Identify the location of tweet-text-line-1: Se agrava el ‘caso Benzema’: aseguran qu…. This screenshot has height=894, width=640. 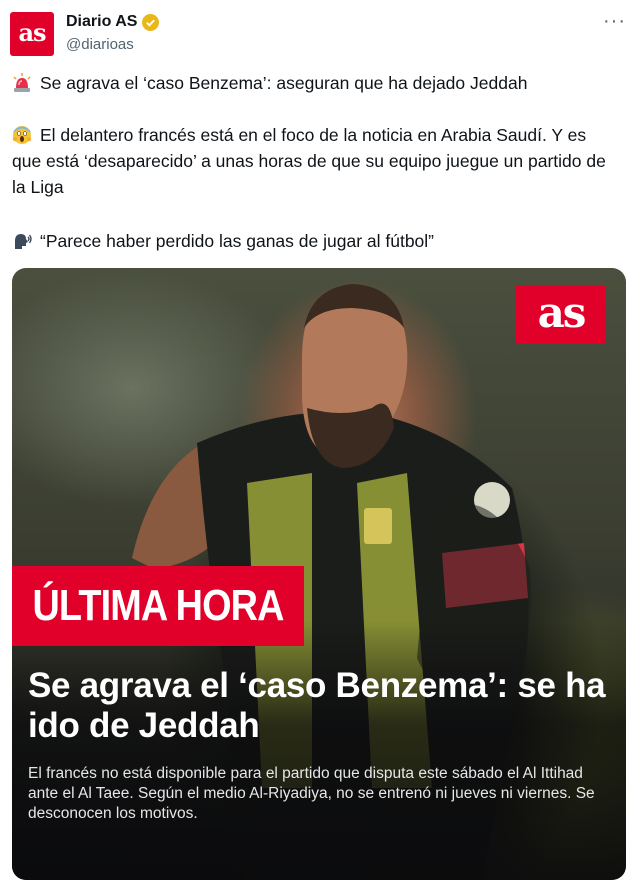
(284, 83).